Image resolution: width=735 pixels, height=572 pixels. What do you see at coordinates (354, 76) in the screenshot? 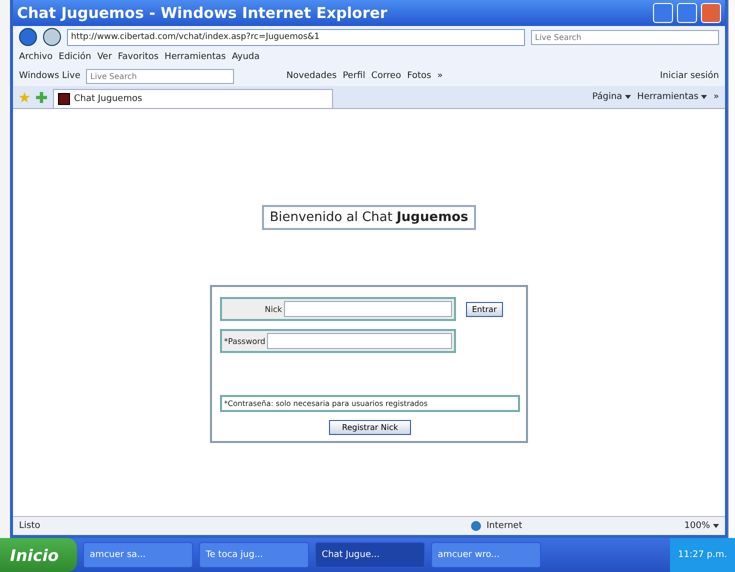
I see `toolbar-link: Perfil` at bounding box center [354, 76].